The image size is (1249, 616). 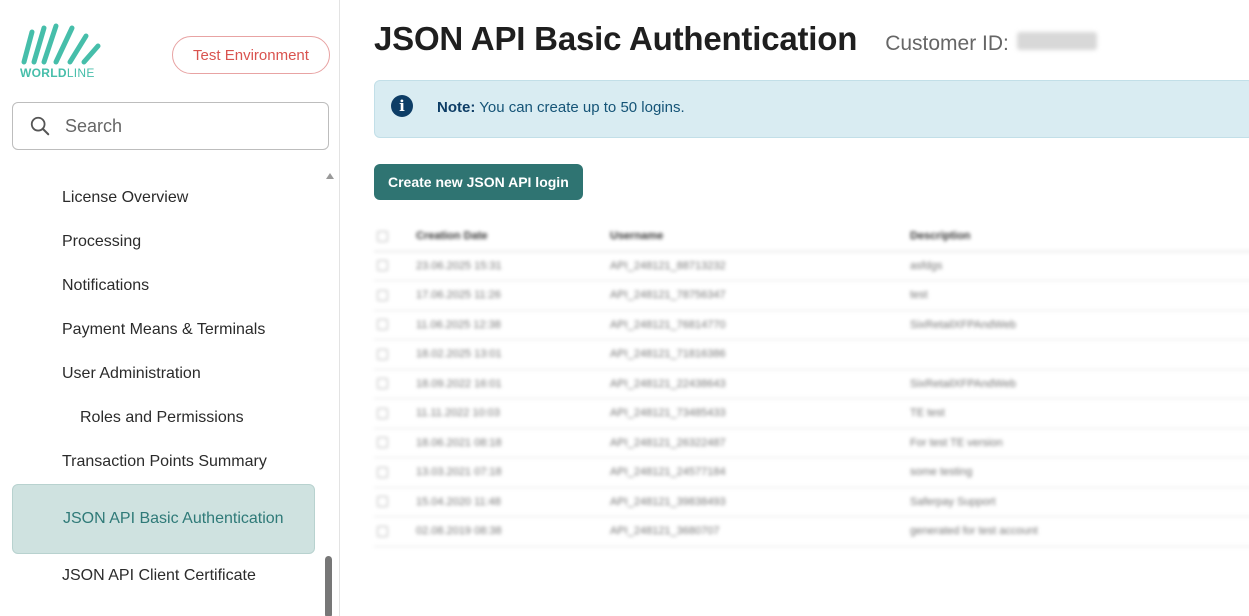 What do you see at coordinates (382, 236) in the screenshot?
I see `select-all-checkbox` at bounding box center [382, 236].